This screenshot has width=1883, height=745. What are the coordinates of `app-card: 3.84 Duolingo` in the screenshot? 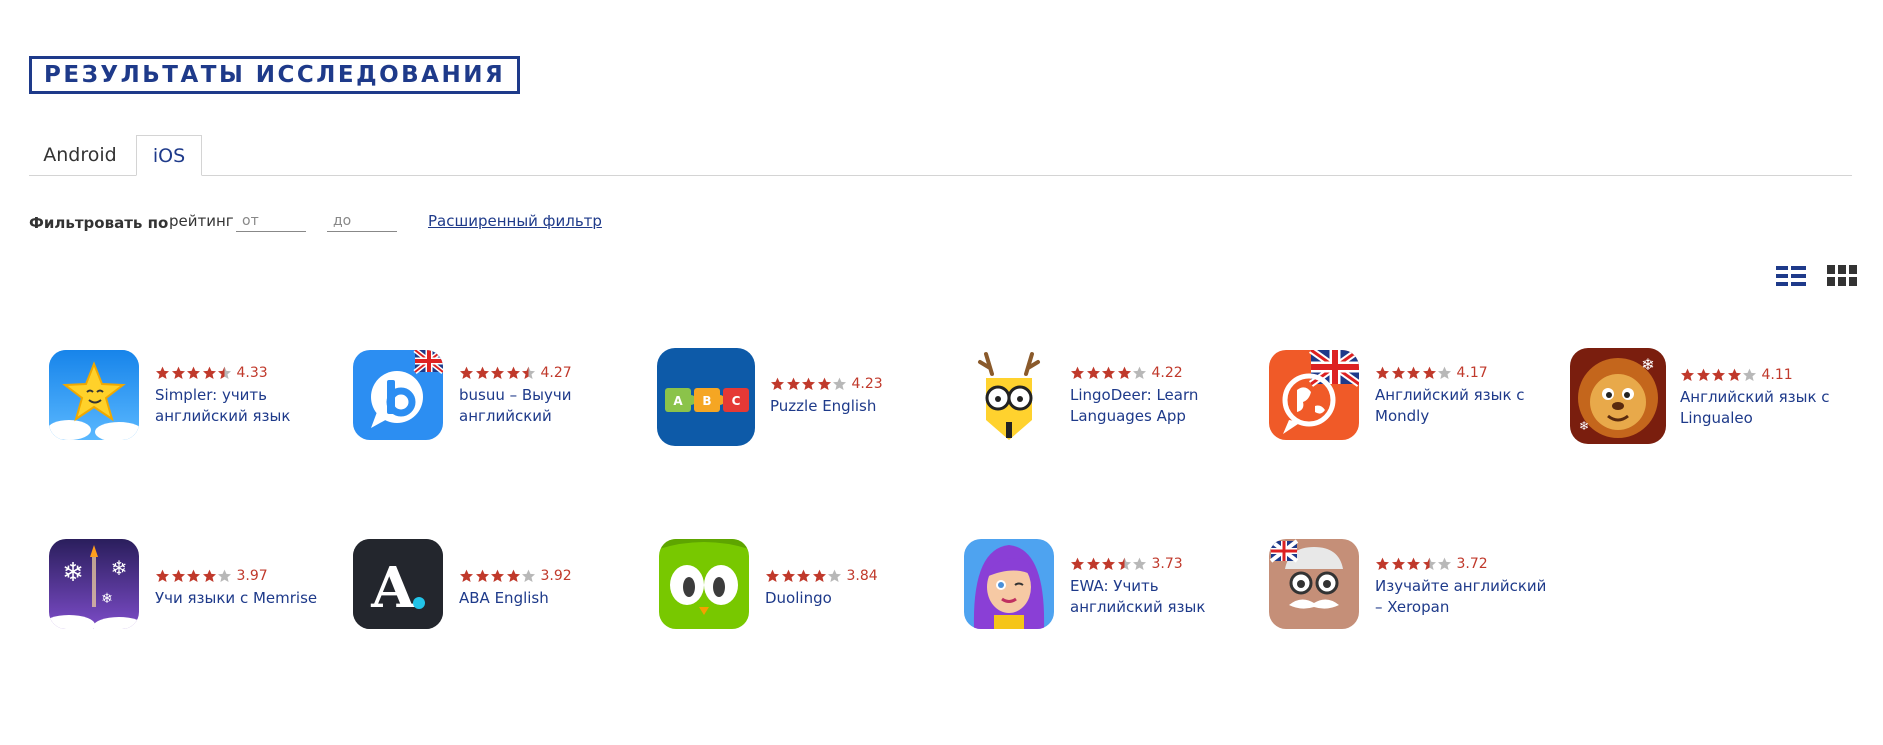 It's located at (804, 589).